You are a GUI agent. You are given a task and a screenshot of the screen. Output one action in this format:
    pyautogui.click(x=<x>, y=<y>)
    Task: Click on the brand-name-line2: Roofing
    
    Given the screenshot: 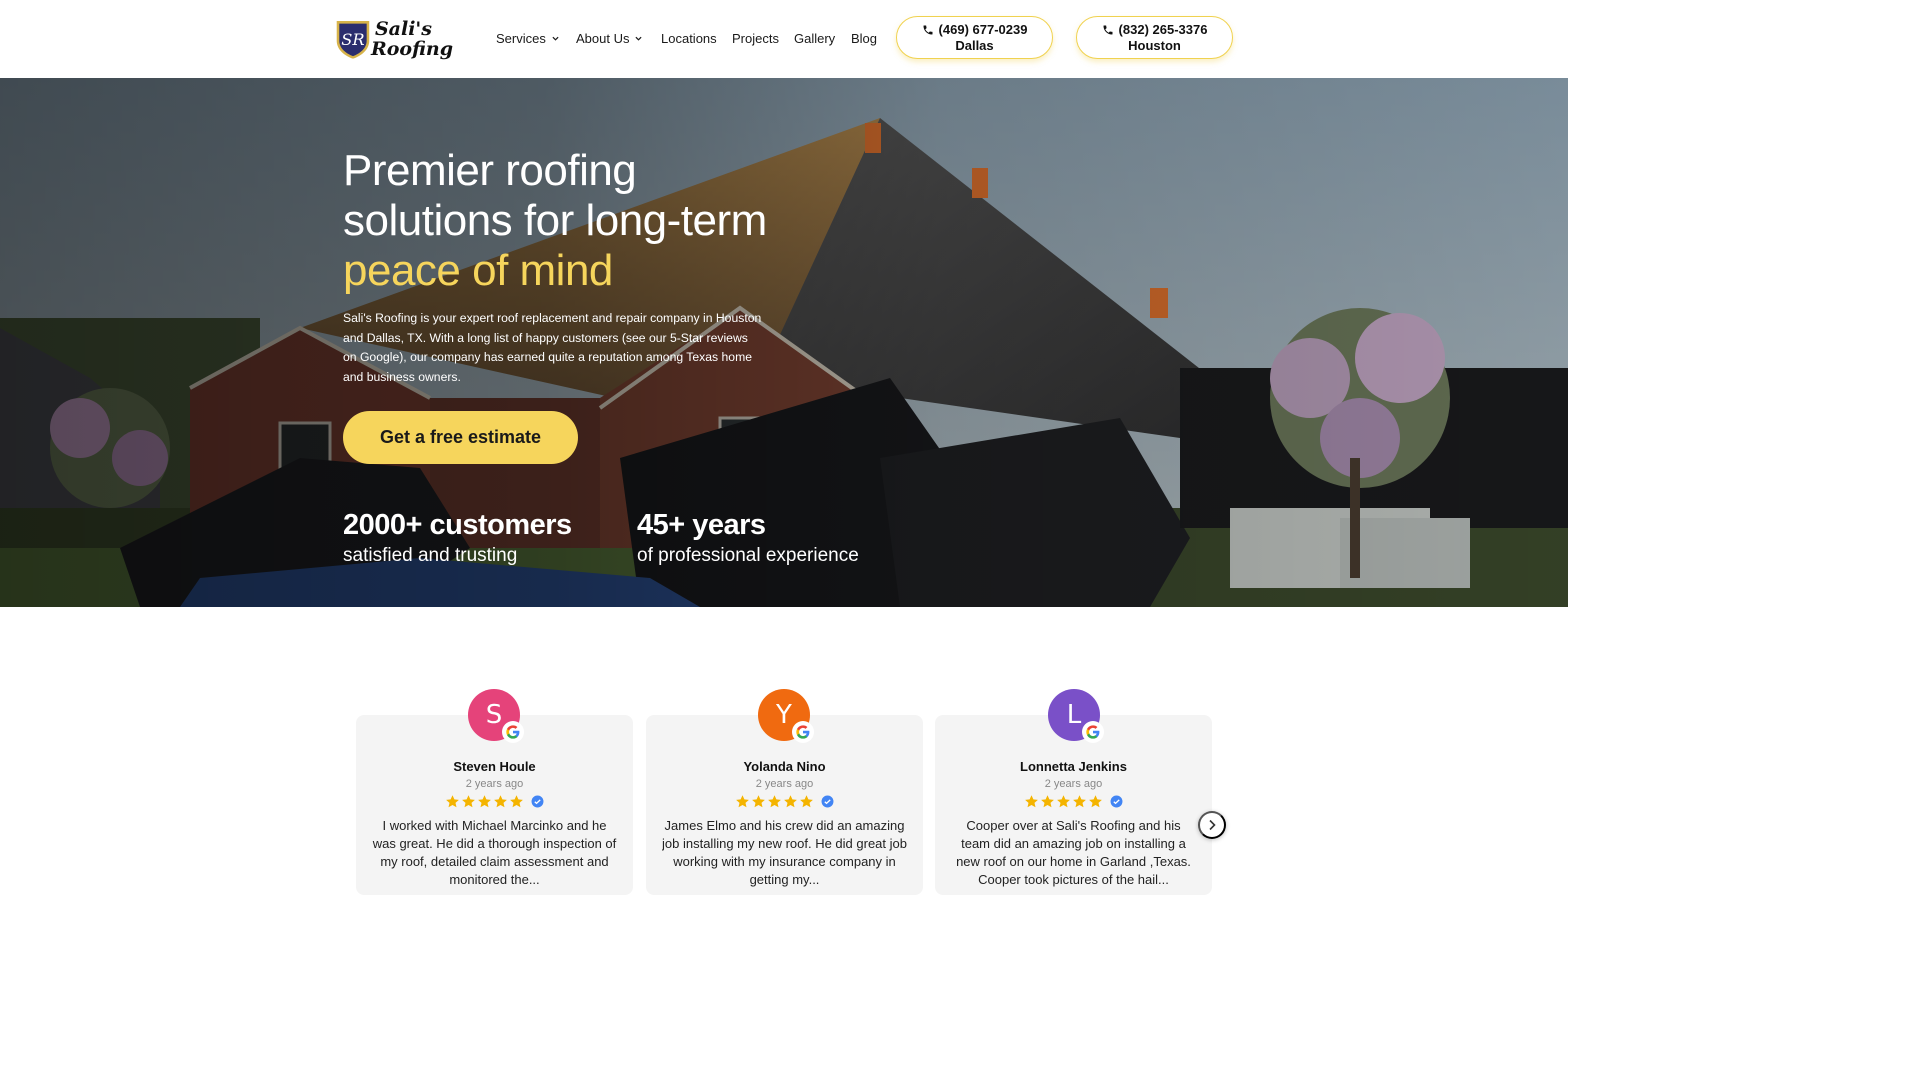 What is the action you would take?
    pyautogui.click(x=411, y=49)
    